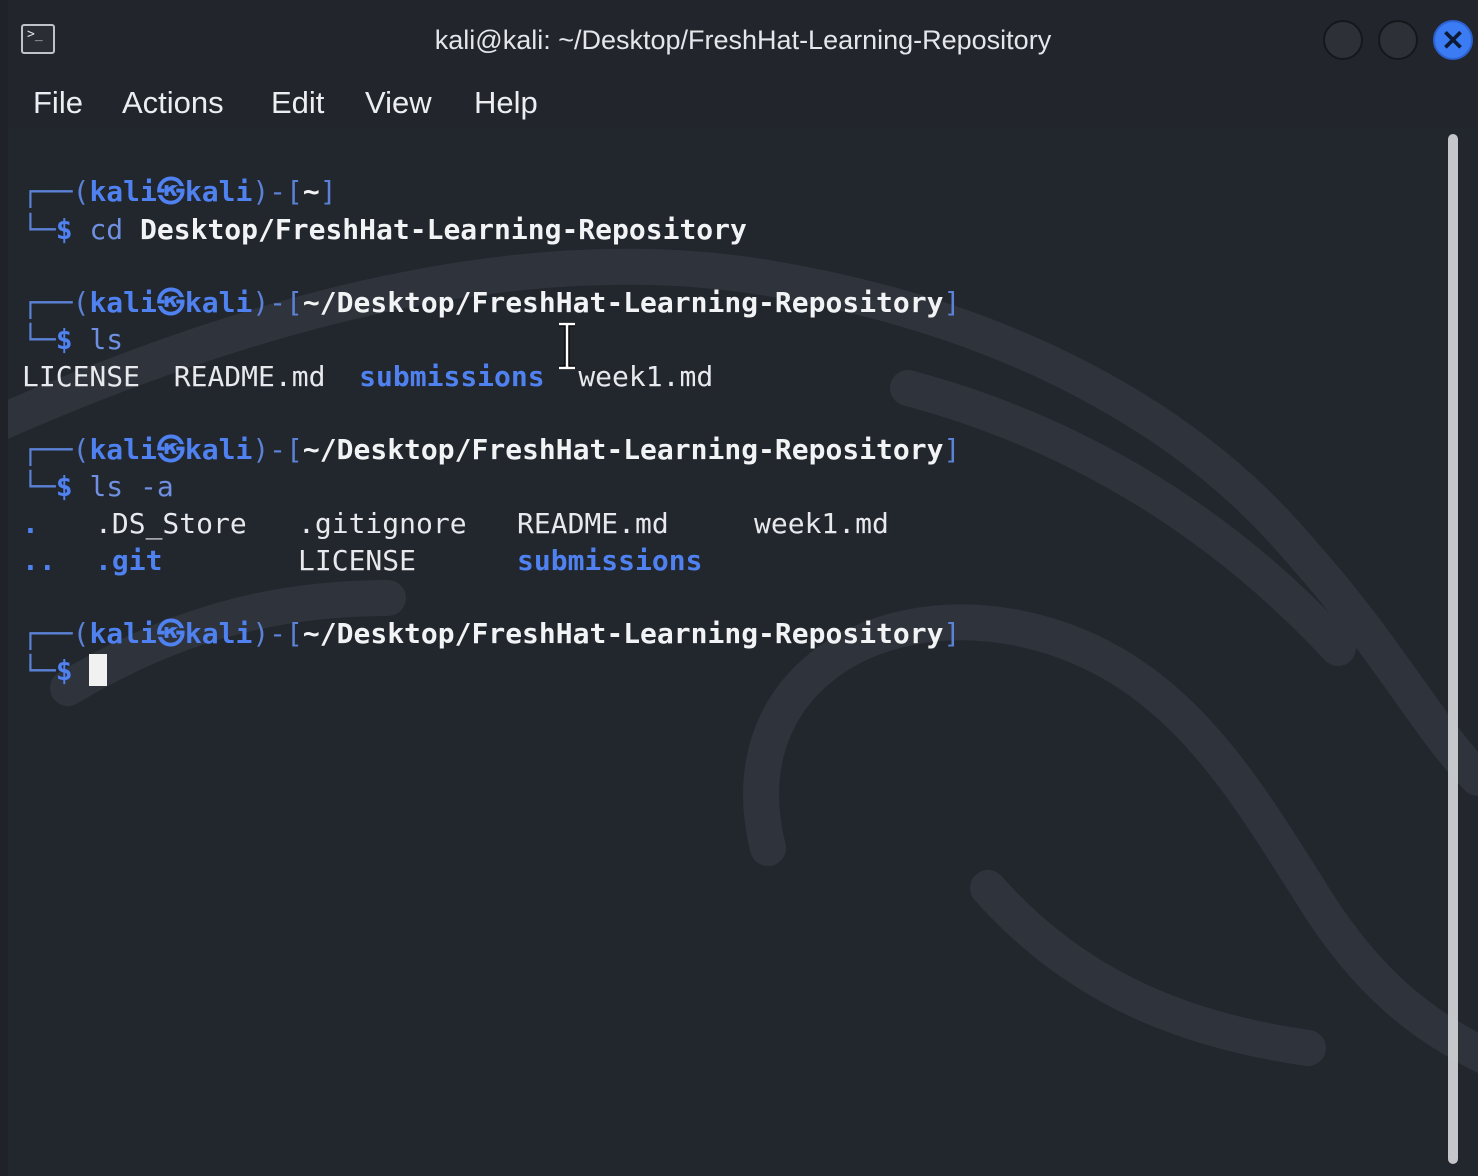  I want to click on output-line: LICENSE README.md submissions week1.md, so click(367, 377).